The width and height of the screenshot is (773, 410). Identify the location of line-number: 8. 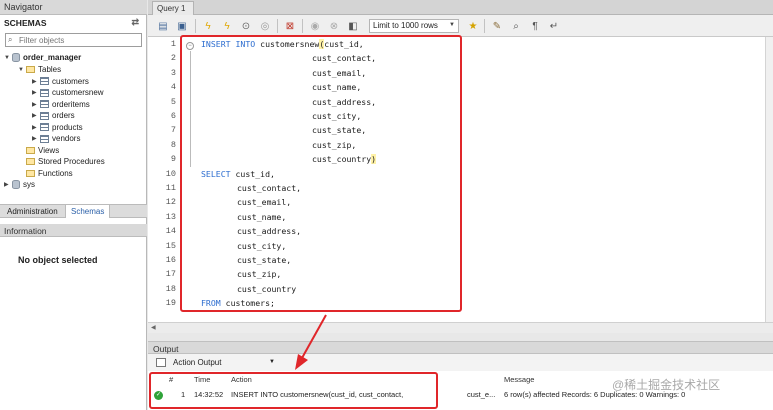
(173, 144).